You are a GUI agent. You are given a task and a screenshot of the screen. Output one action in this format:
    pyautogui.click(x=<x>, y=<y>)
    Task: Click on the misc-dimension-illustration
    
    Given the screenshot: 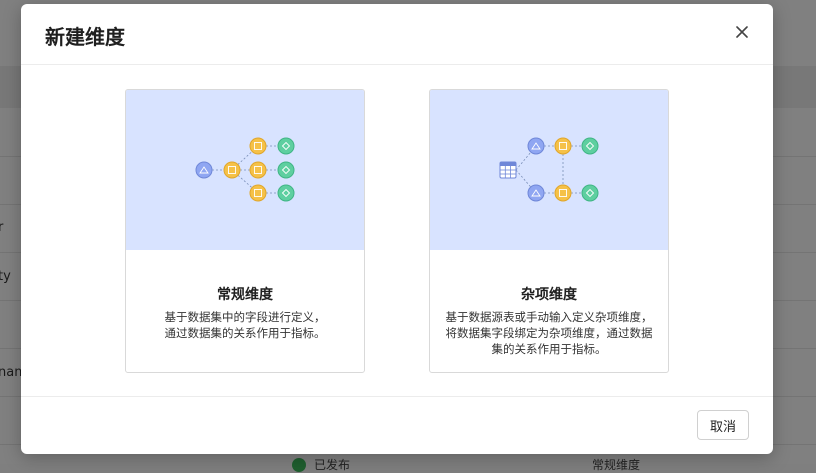 What is the action you would take?
    pyautogui.click(x=549, y=170)
    